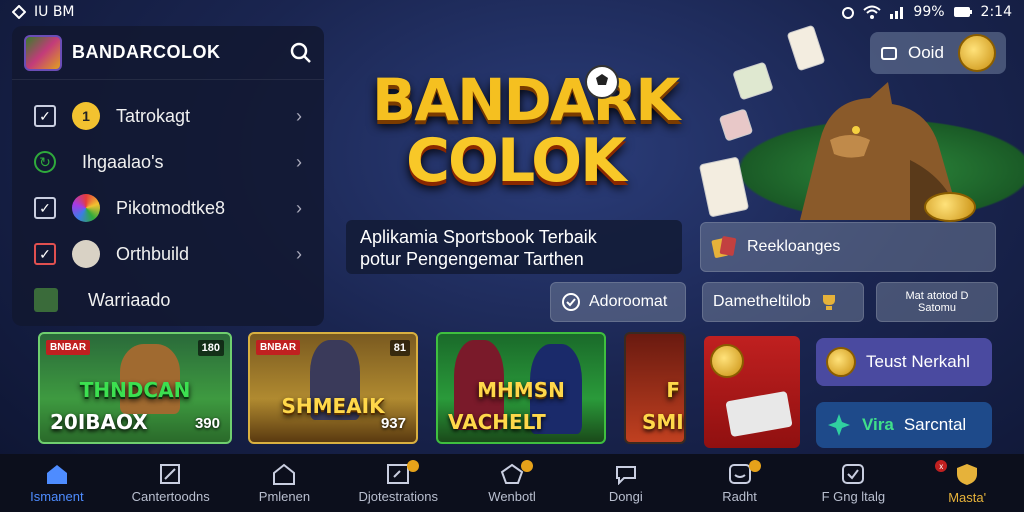 The height and width of the screenshot is (512, 1024). I want to click on lion-coin-icon, so click(841, 362).